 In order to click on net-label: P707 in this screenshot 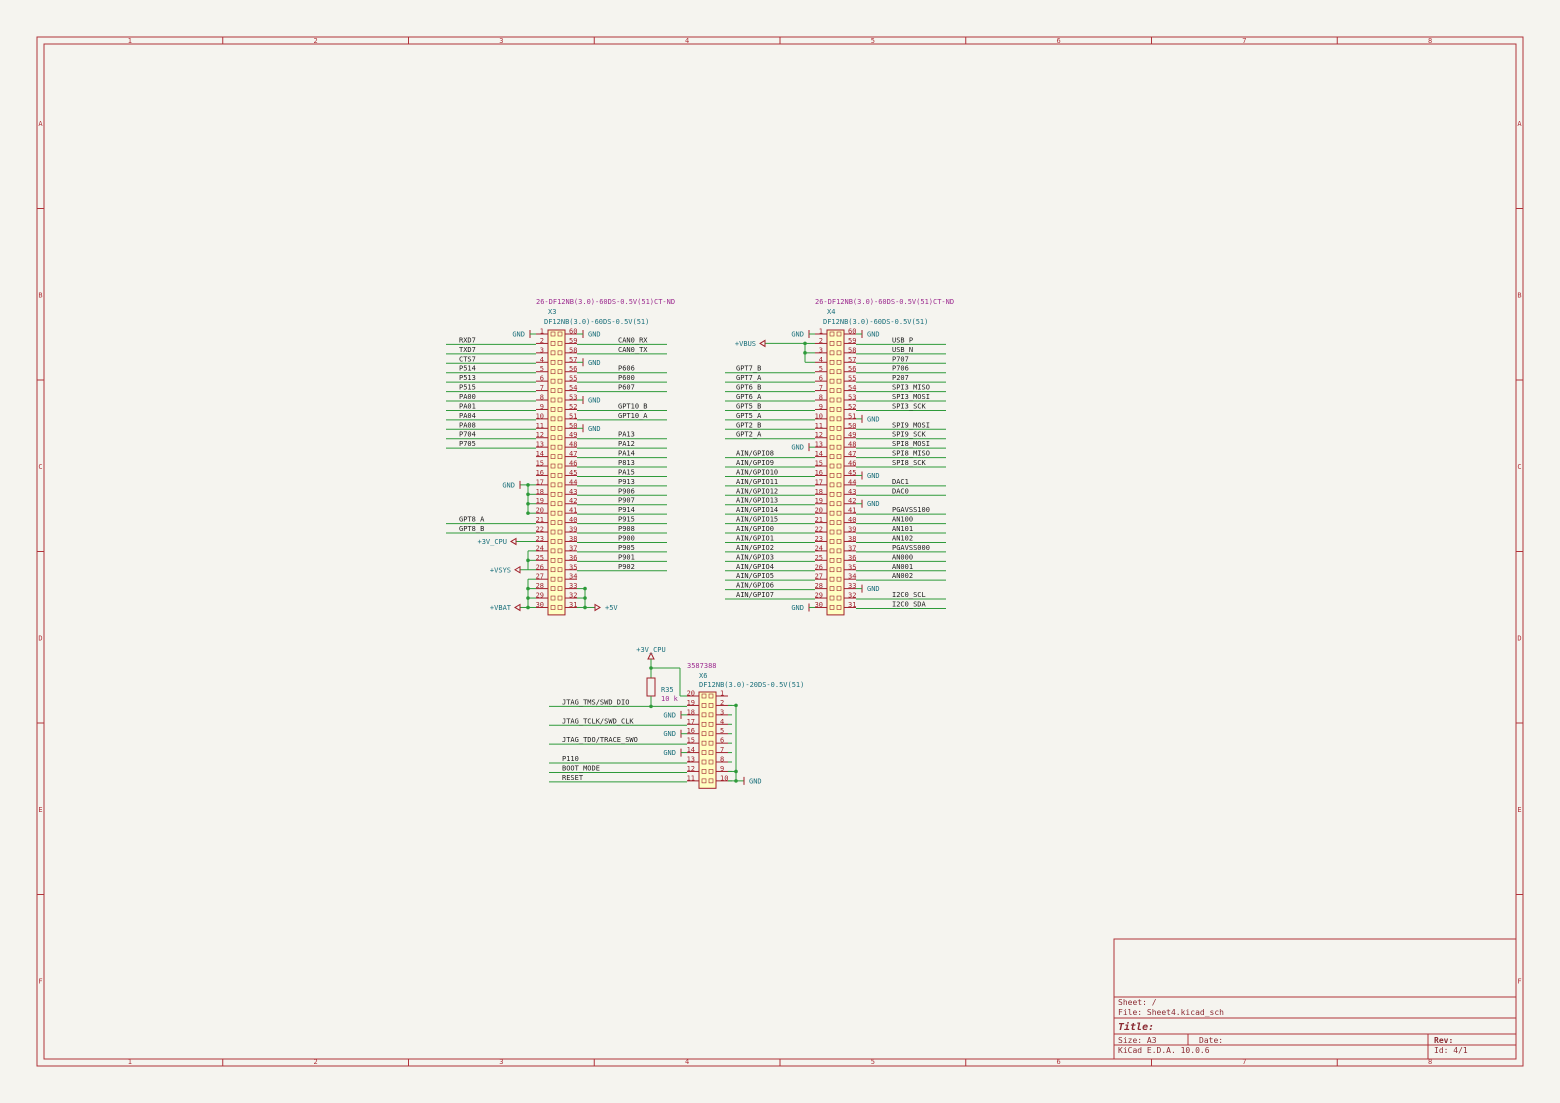, I will do `click(900, 359)`.